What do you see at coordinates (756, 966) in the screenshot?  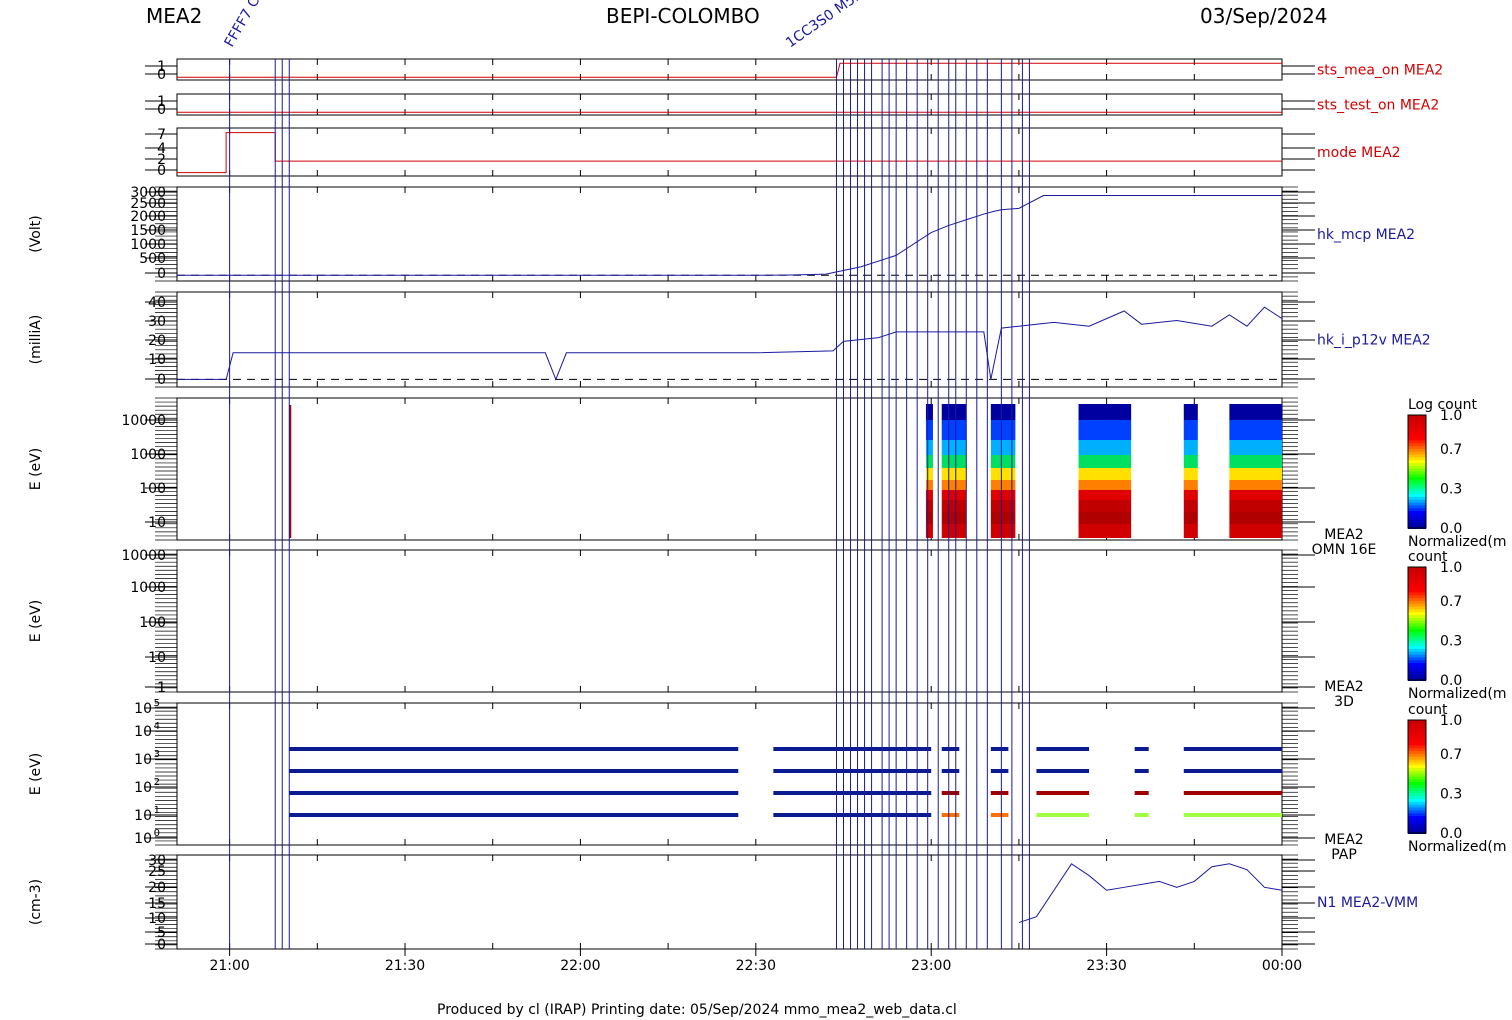 I see `x-tick-label: 22:30` at bounding box center [756, 966].